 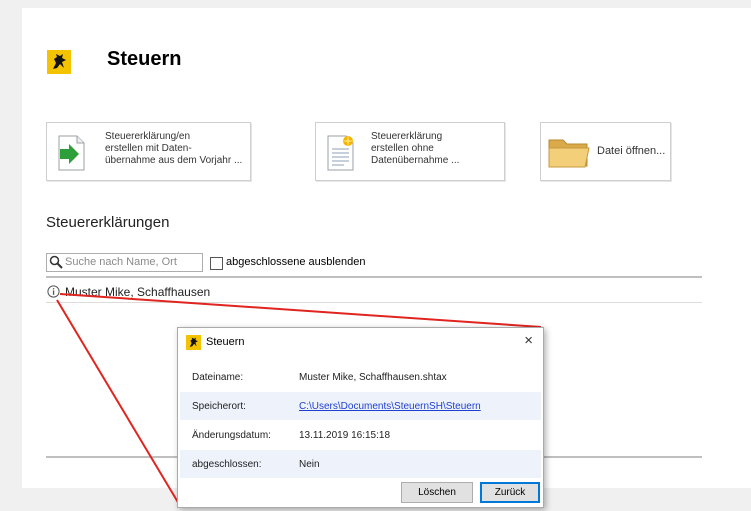 What do you see at coordinates (56, 262) in the screenshot?
I see `search-icon` at bounding box center [56, 262].